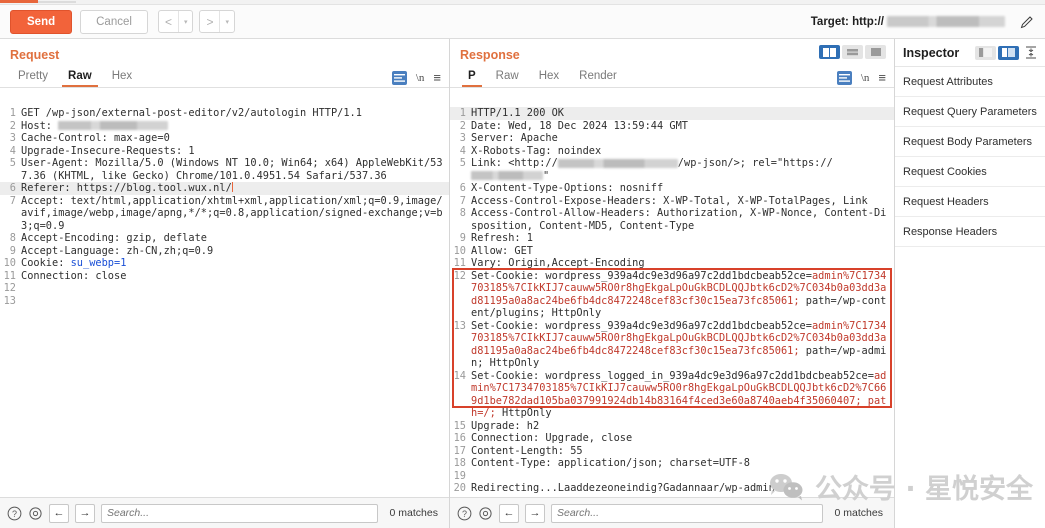 This screenshot has height=528, width=1045. I want to click on line-number: 5, so click(462, 163).